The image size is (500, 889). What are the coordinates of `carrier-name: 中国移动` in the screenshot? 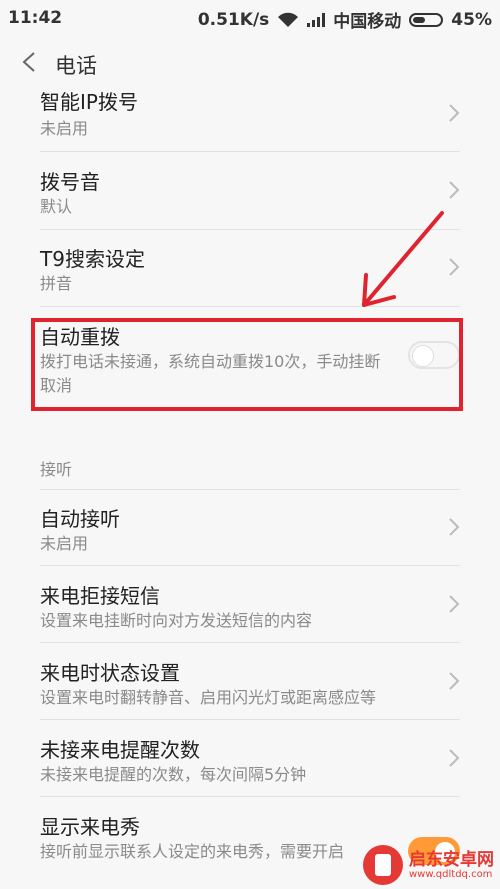 It's located at (367, 22).